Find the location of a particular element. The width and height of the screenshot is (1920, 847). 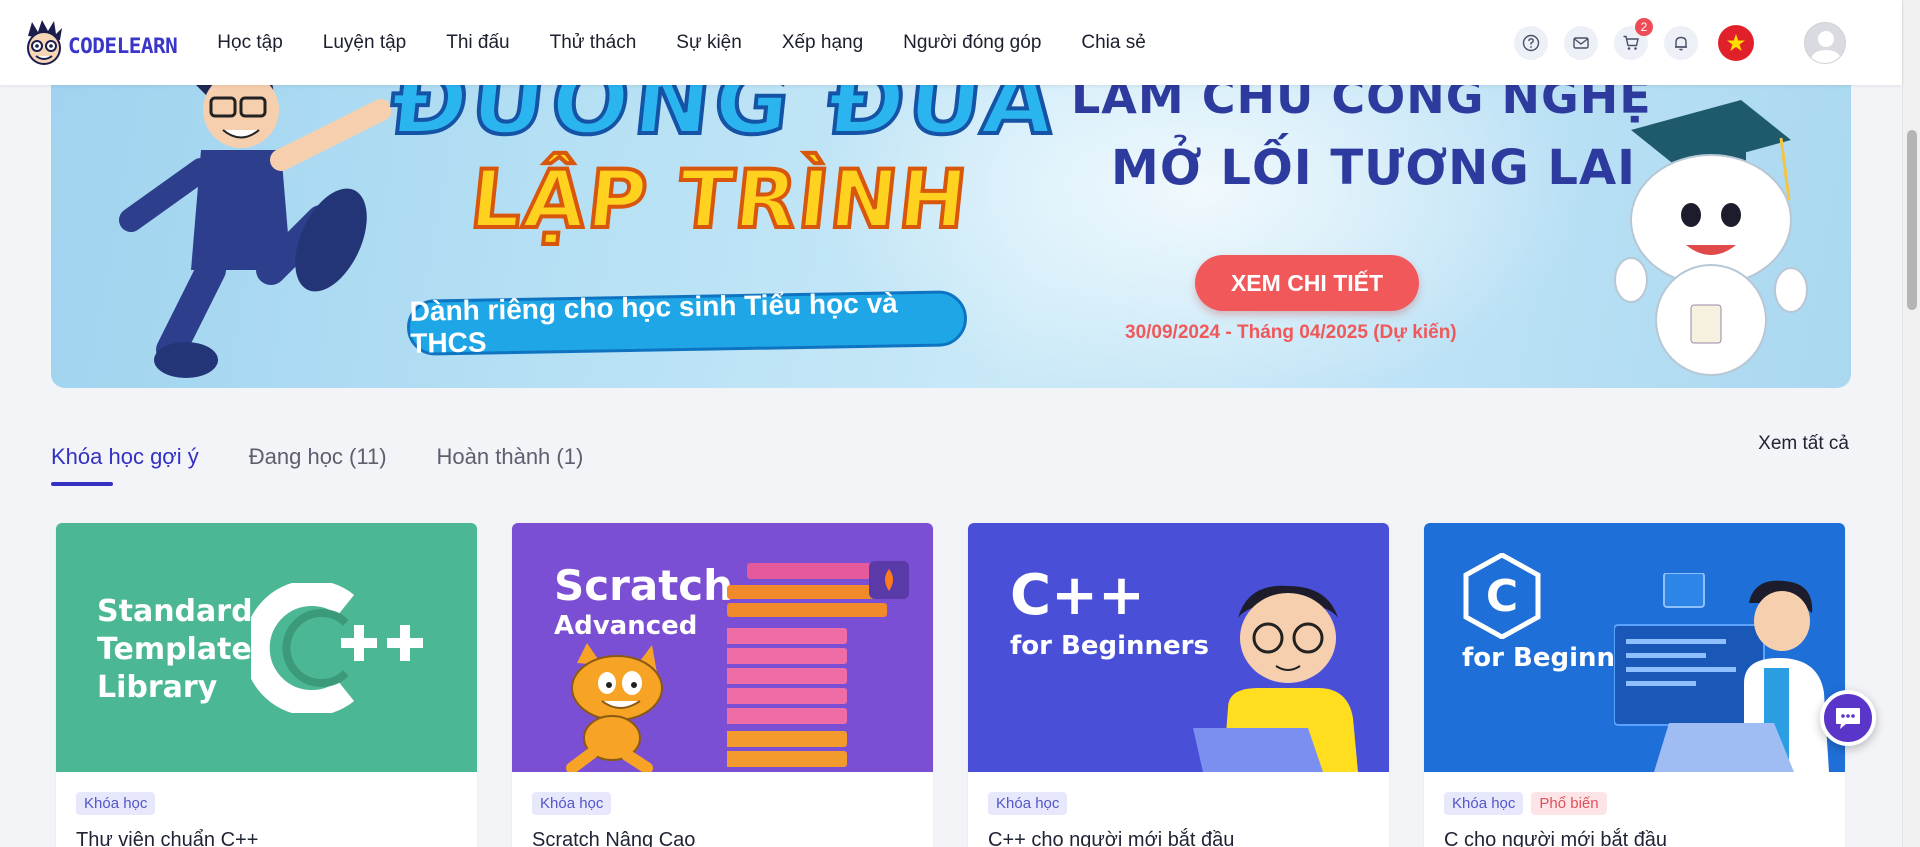

banner-slogan-line2: MỞ LỐI TƯƠNG LAI is located at coordinates (1374, 168).